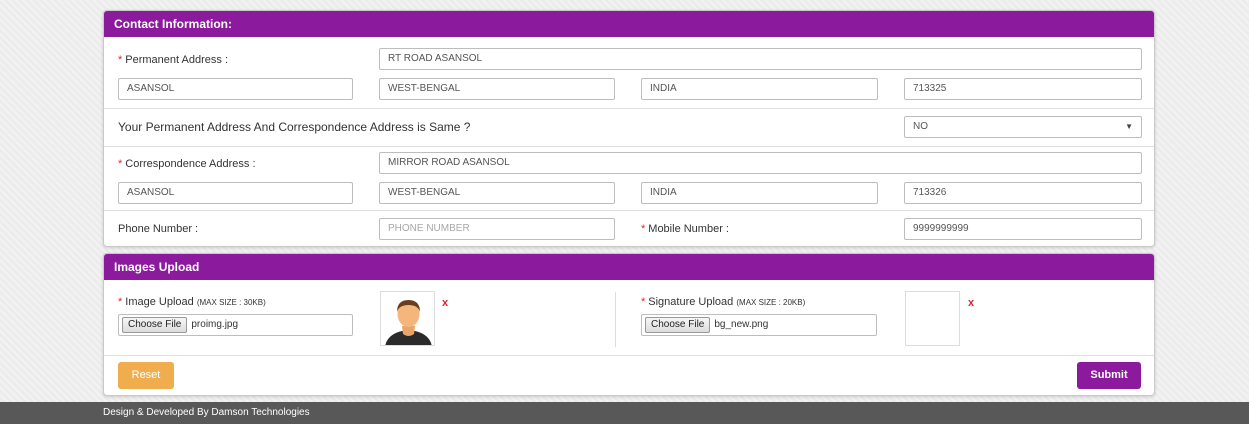  I want to click on permanent-address-label: * Permanent Address :, so click(173, 60).